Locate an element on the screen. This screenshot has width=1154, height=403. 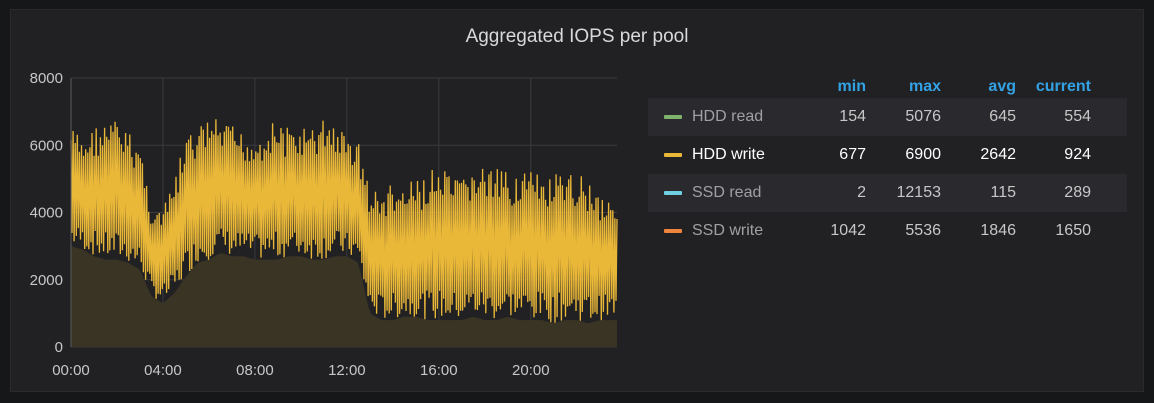
min-value: 154 is located at coordinates (852, 116).